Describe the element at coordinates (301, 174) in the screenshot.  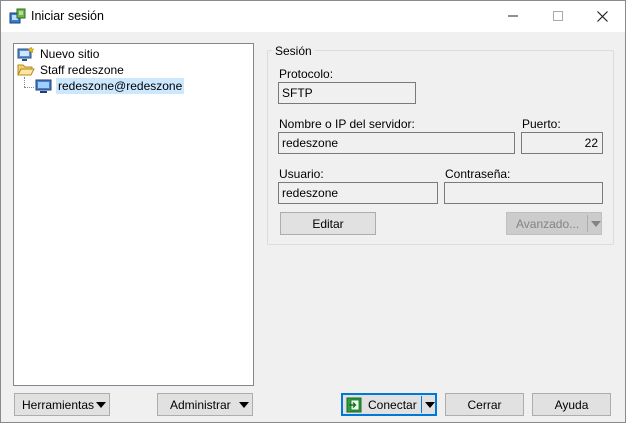
I see `user-label: Usuario:` at that location.